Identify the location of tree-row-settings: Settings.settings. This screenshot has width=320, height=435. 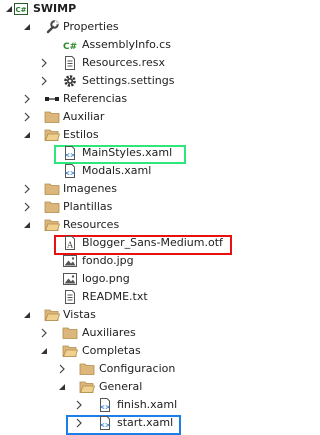
(132, 81).